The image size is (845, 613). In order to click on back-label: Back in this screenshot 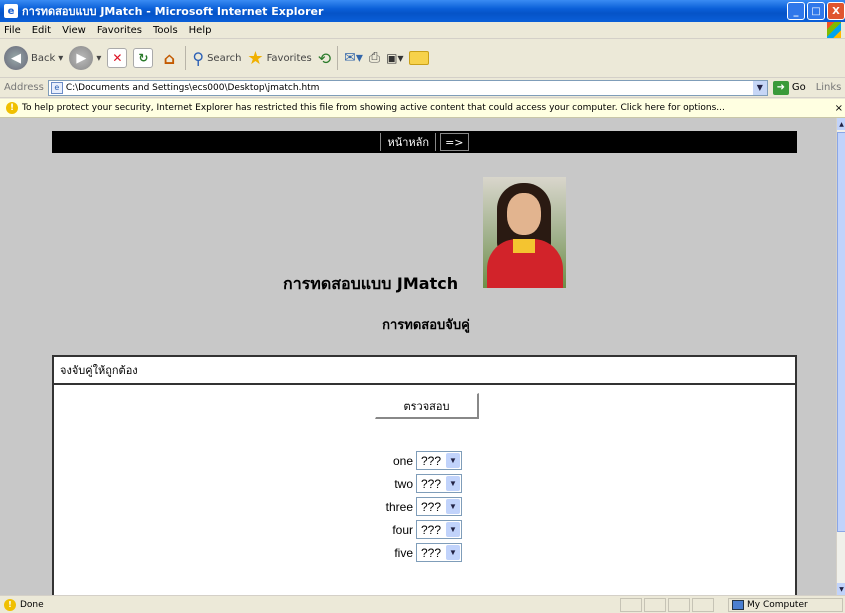, I will do `click(43, 58)`.